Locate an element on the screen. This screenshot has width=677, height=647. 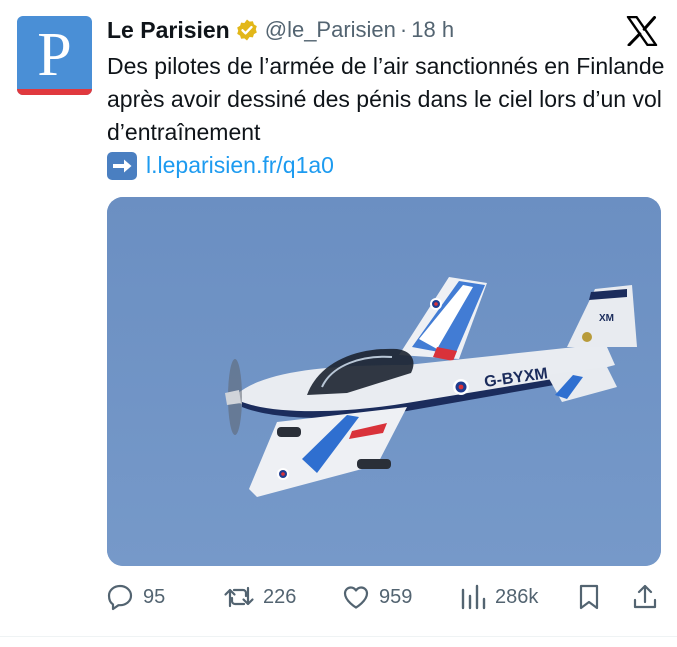
bookmark-button is located at coordinates (593, 597).